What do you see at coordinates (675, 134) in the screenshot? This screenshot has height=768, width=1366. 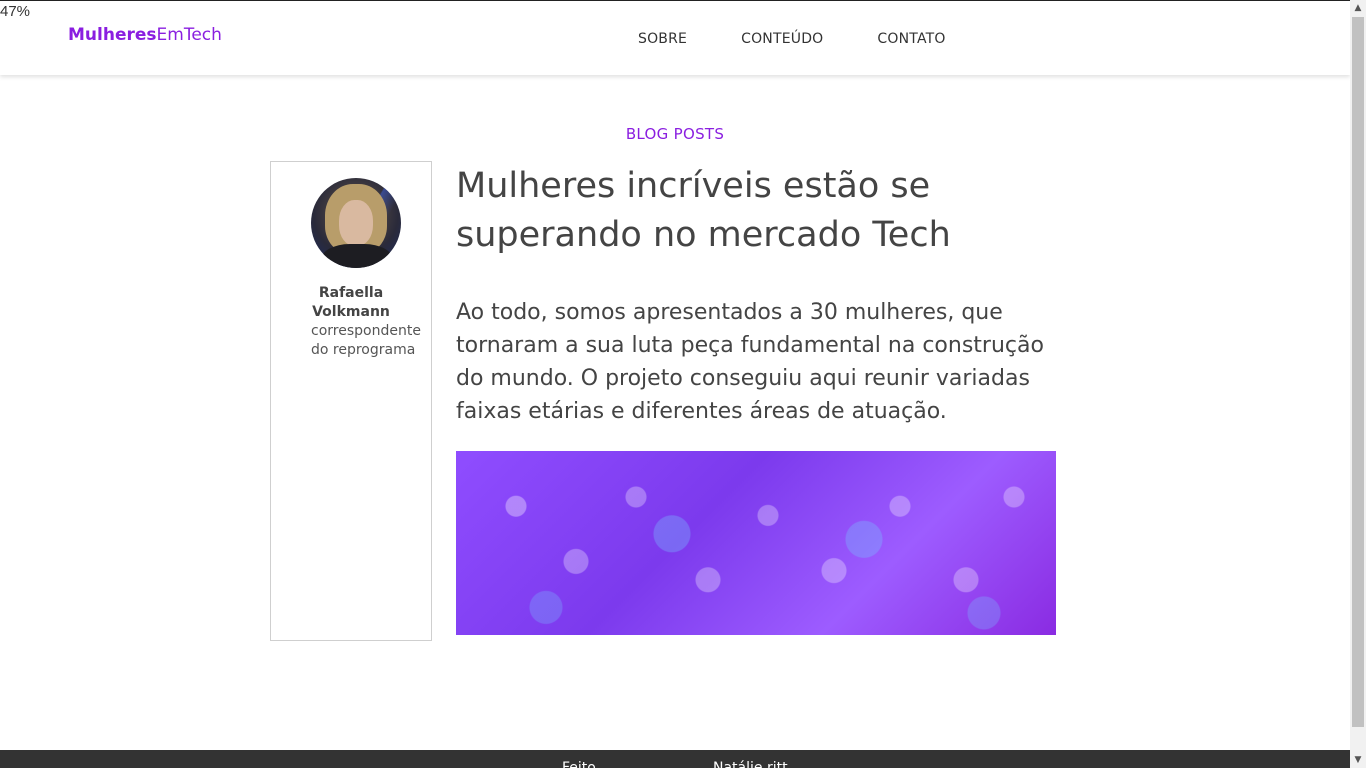 I see `section-title: BLOG POSTS` at bounding box center [675, 134].